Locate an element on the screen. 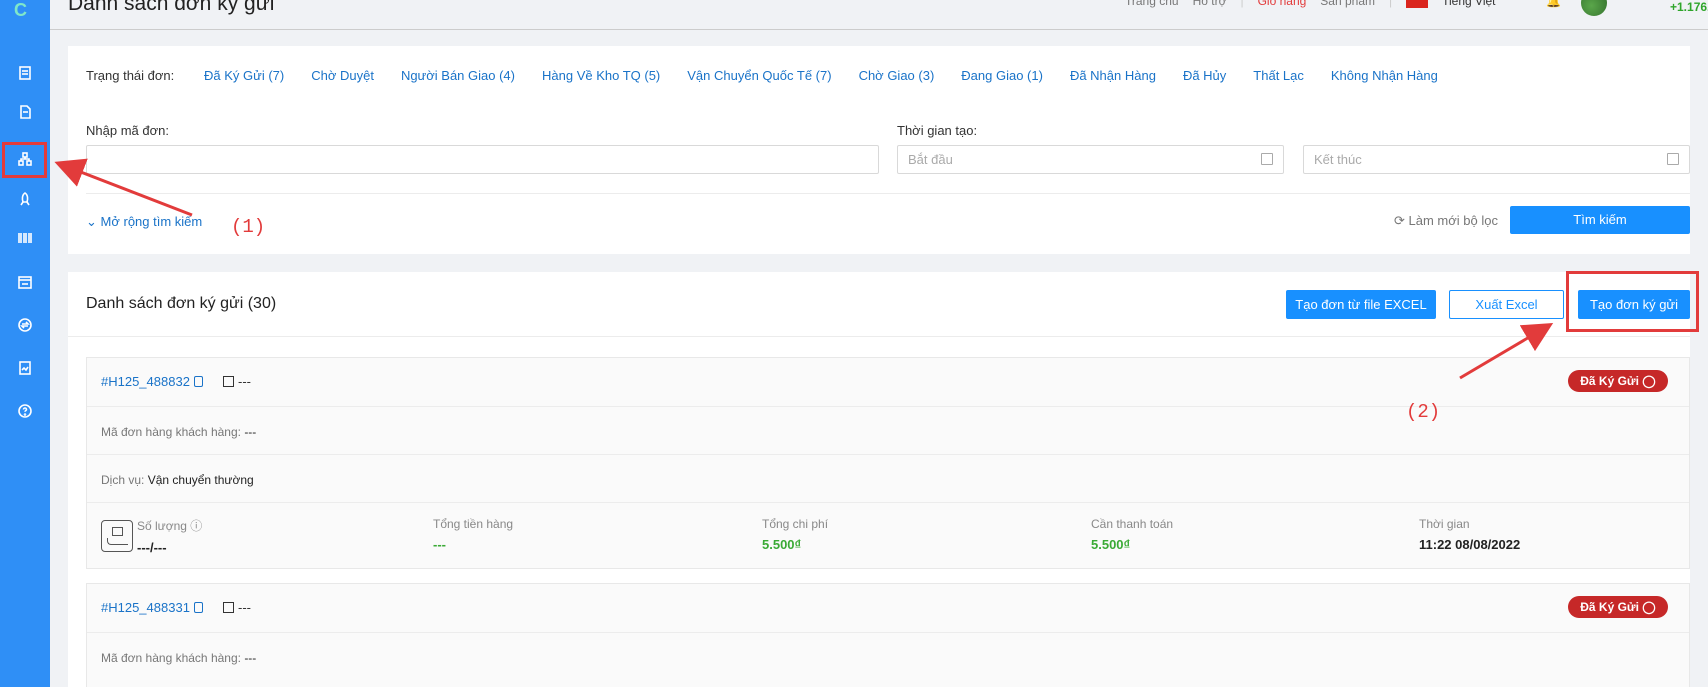 This screenshot has width=1708, height=687. status-tab: Hàng Về Kho TQ (5) is located at coordinates (601, 75).